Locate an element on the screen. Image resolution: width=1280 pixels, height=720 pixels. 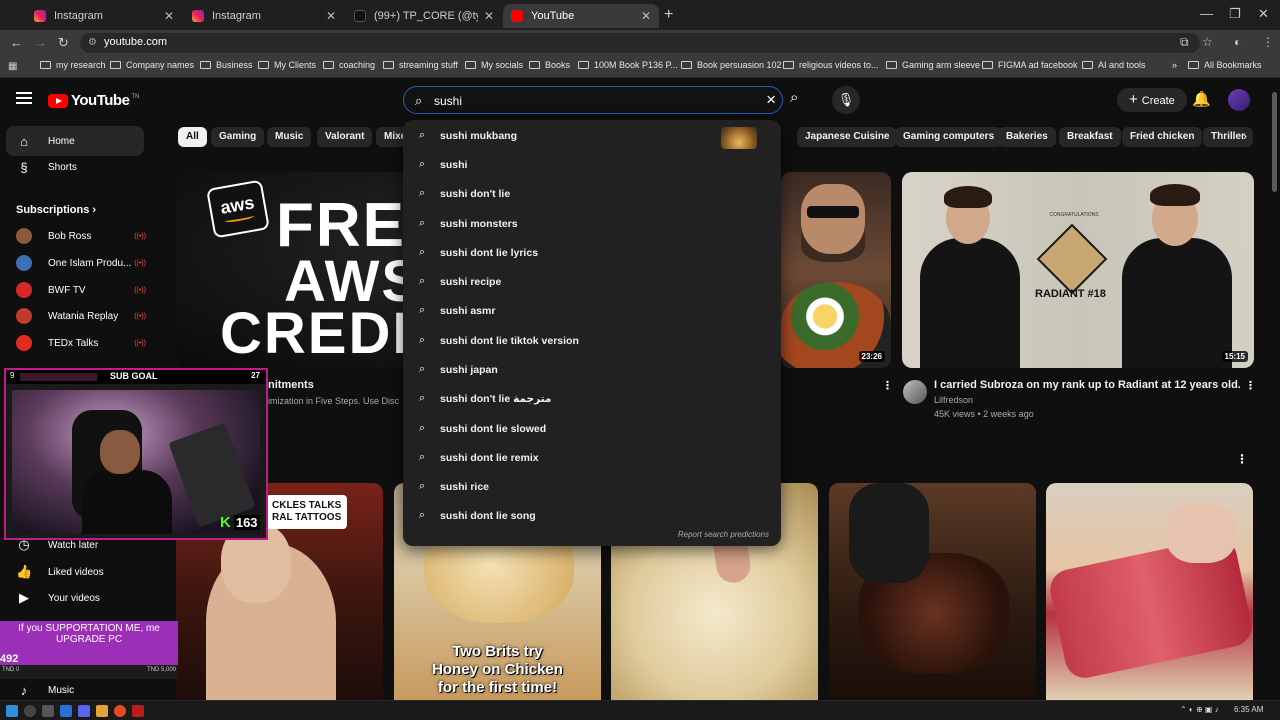
bookmark-figma-ad-facebook: FIGMA ad facebook is located at coordinates (1030, 65).